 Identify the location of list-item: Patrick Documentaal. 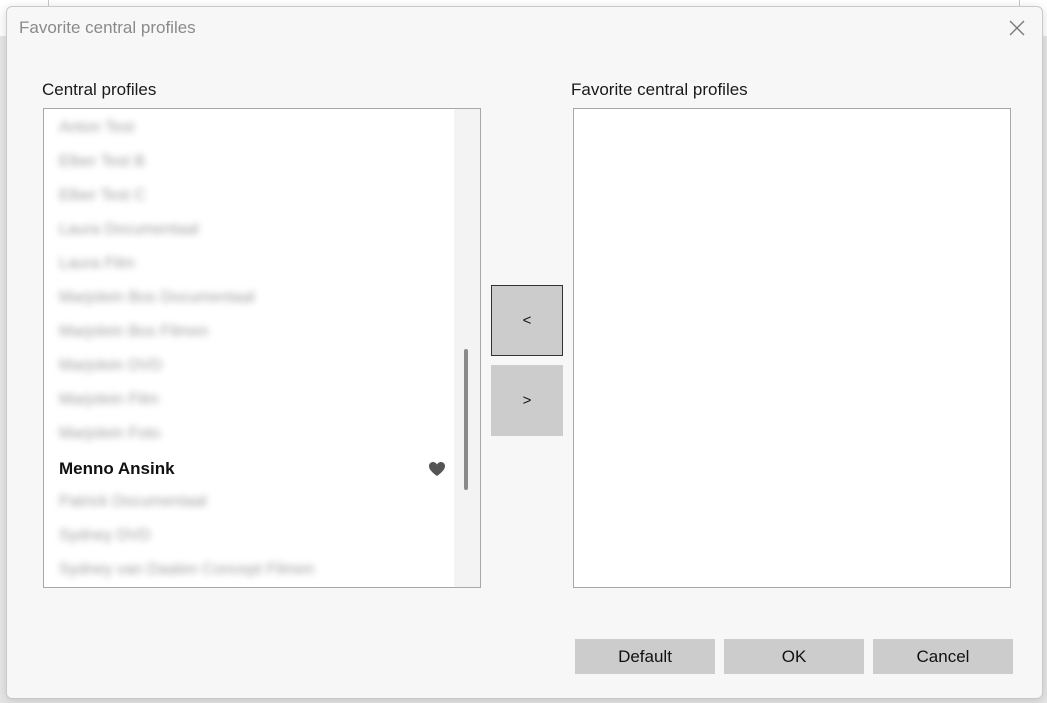
(249, 504).